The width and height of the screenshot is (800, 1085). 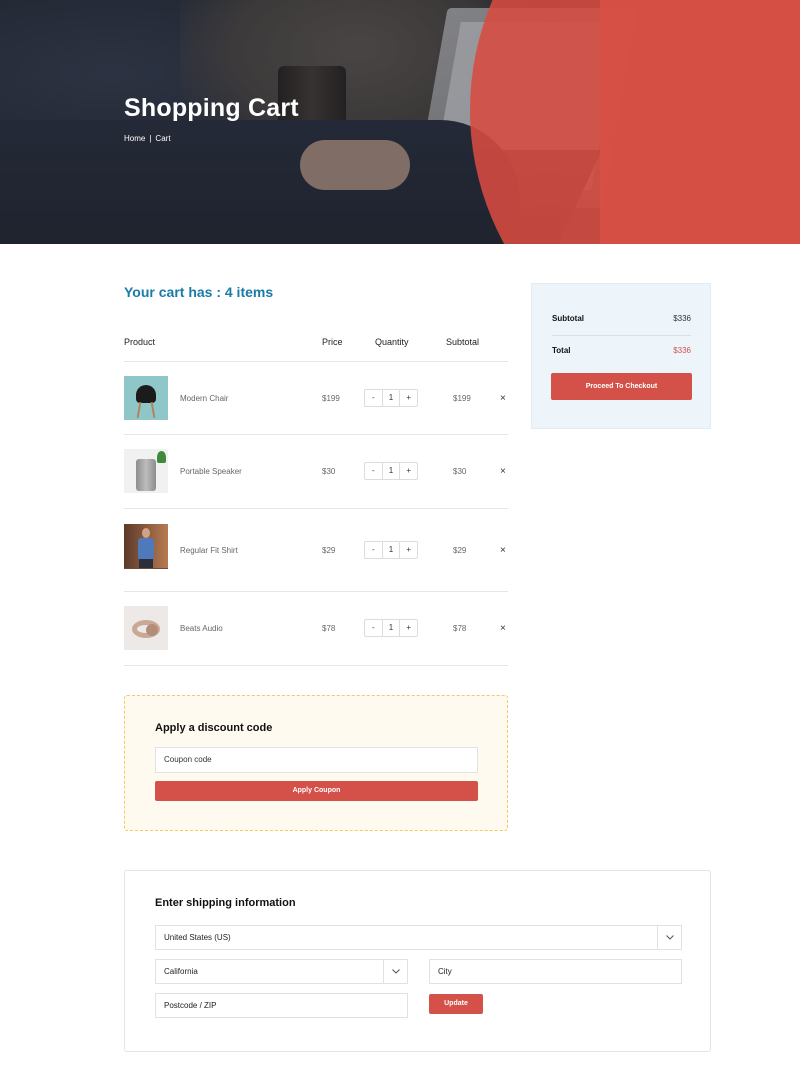 I want to click on product-thumbnail-chair, so click(x=146, y=398).